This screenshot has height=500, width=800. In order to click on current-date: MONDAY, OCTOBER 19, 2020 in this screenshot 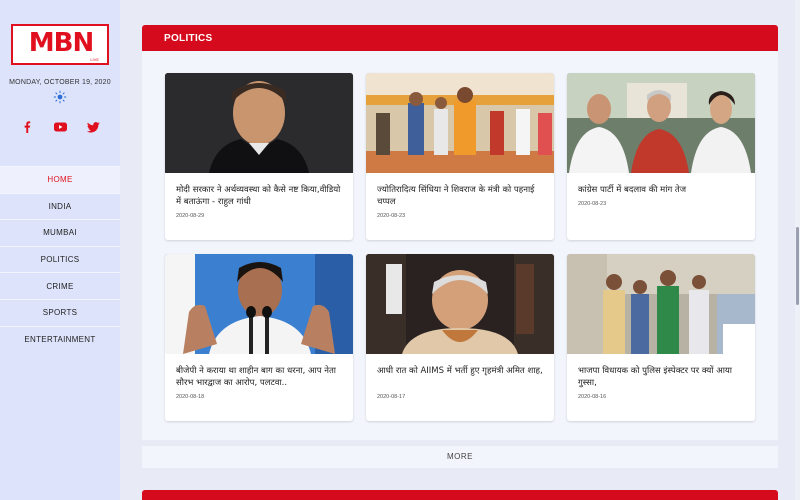, I will do `click(60, 82)`.